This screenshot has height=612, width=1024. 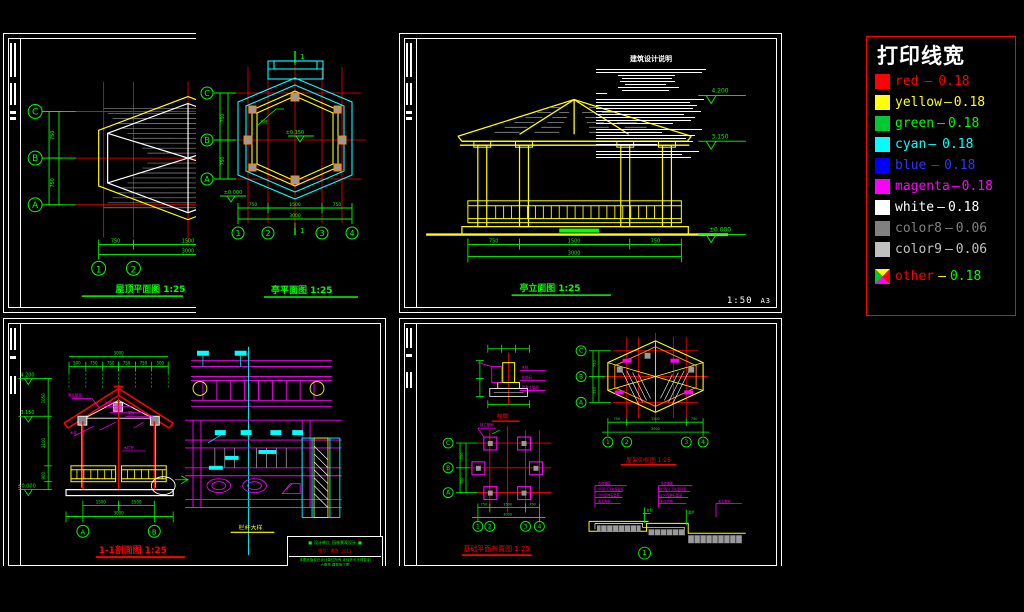 I want to click on legend-row-color9: color9 — 0.06, so click(x=943, y=249).